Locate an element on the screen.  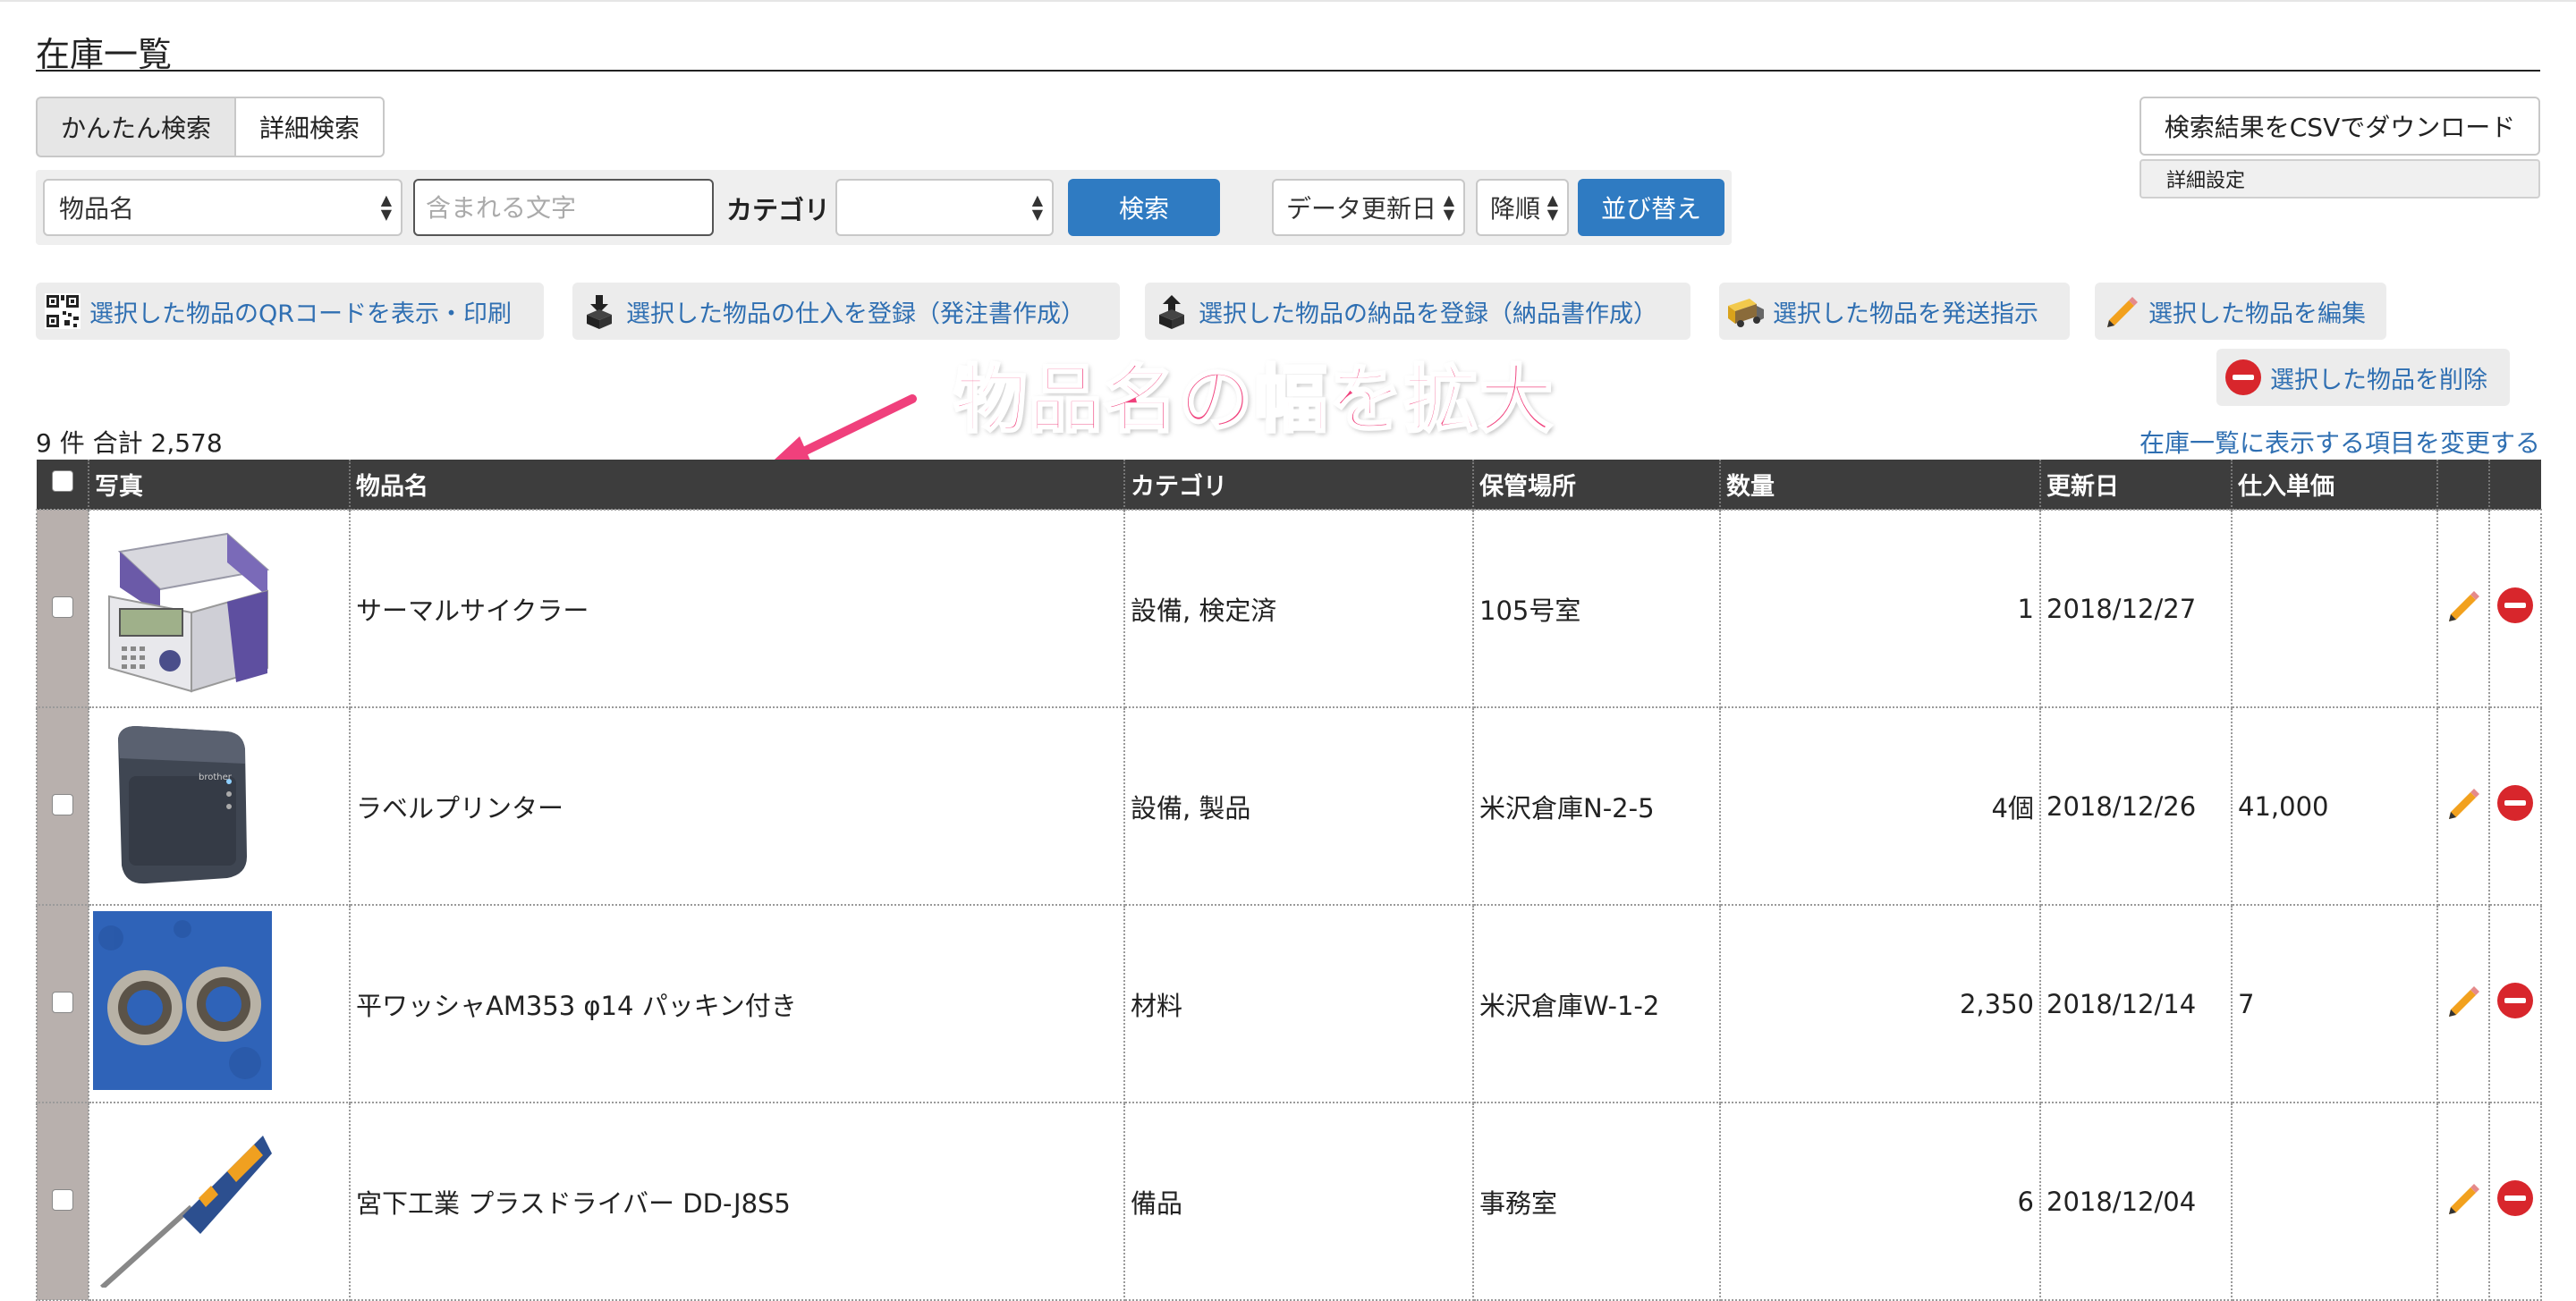
tab-detail-search: 詳細検索 is located at coordinates (310, 127).